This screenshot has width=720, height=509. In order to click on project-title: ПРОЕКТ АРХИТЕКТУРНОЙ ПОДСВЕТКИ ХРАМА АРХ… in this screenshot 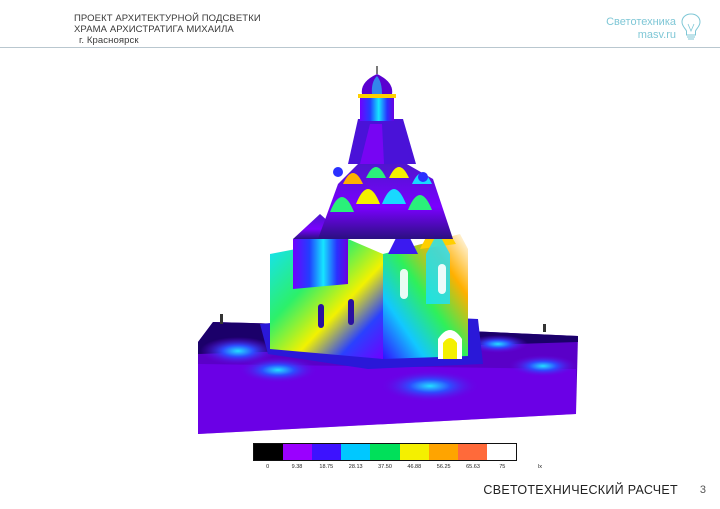, I will do `click(167, 29)`.